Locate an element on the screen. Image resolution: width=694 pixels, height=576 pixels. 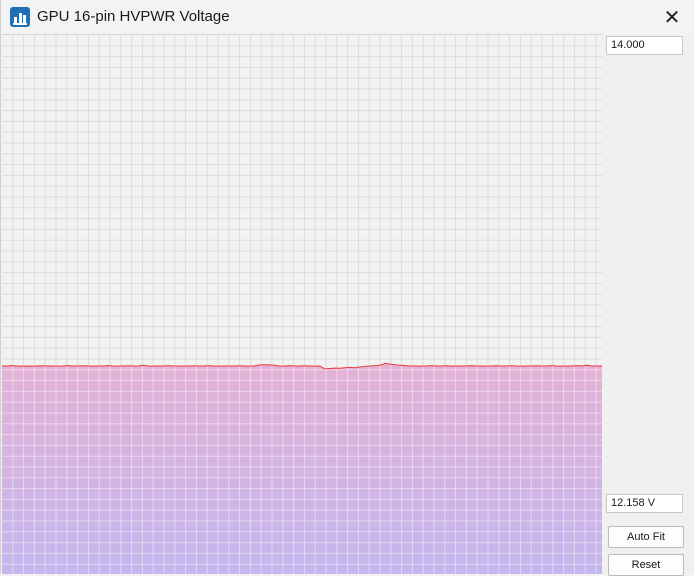
close-icon: ✕ is located at coordinates (672, 17).